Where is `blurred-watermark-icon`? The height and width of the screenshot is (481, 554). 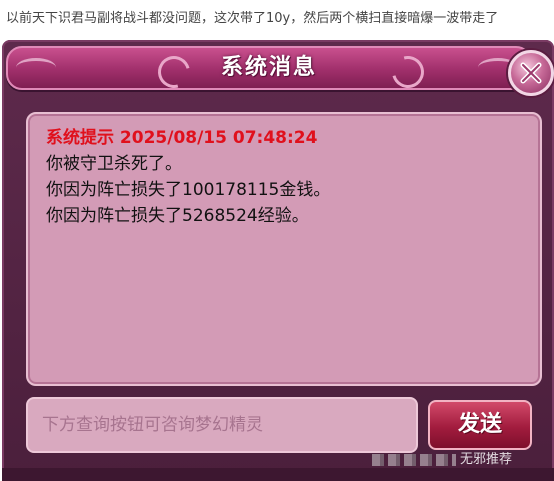
blurred-watermark-icon is located at coordinates (414, 459).